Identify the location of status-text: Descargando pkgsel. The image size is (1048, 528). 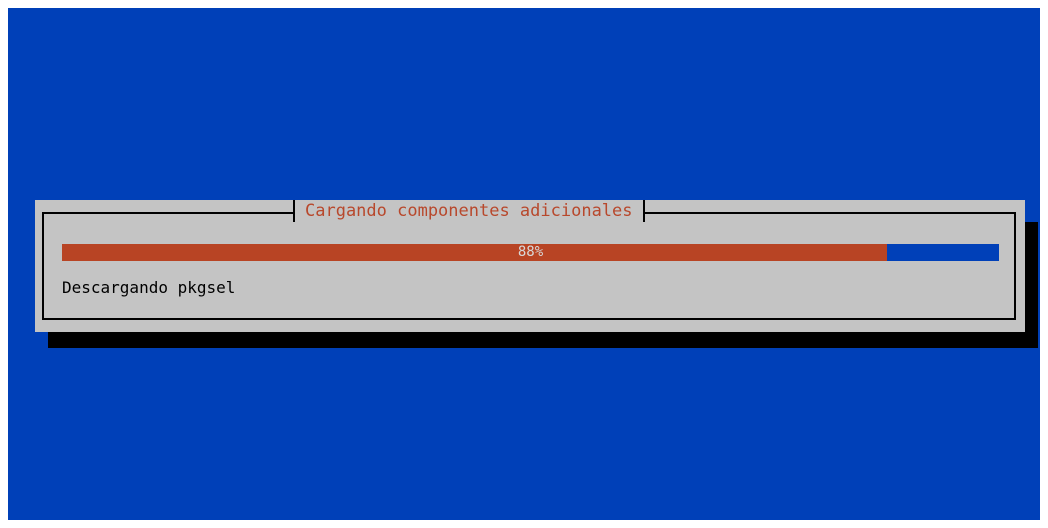
(149, 287).